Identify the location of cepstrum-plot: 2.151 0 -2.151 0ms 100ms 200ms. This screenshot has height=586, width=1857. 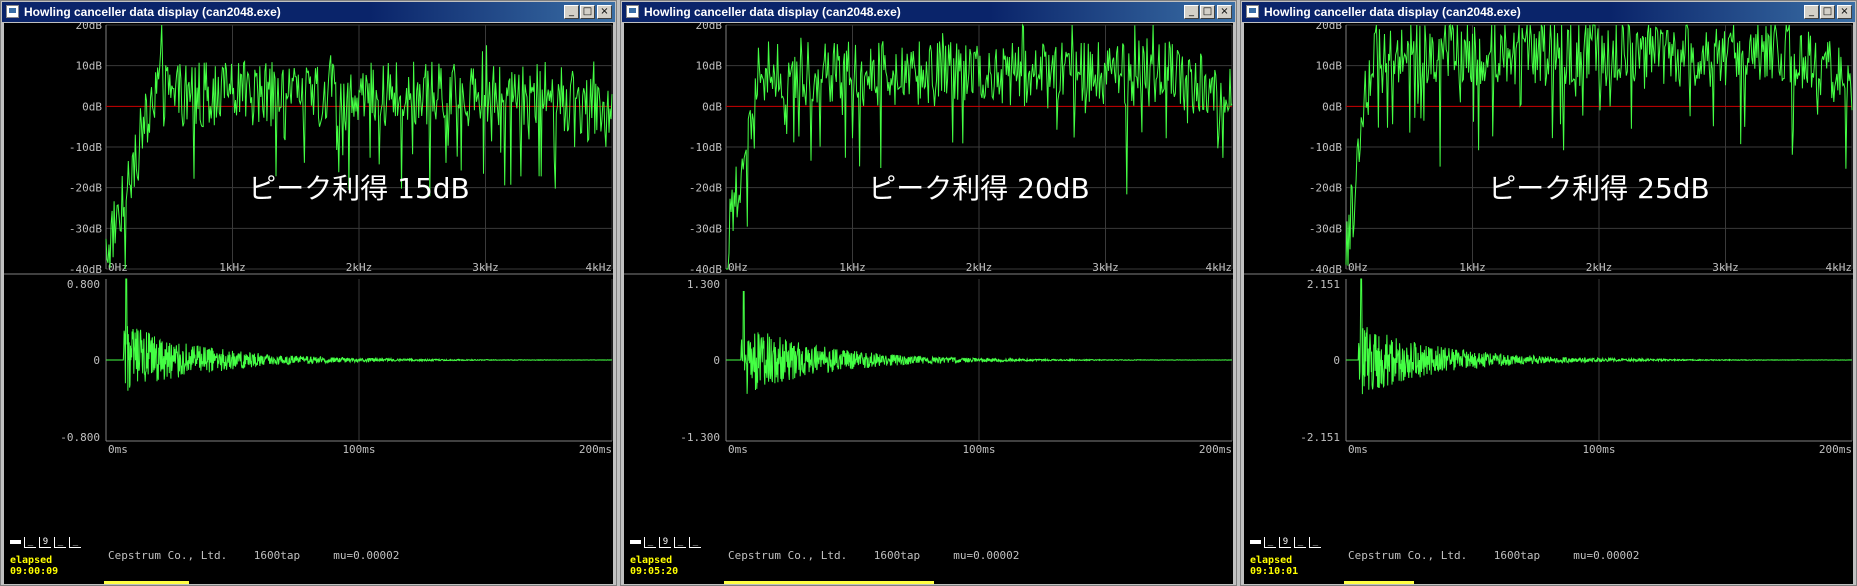
(1548, 364).